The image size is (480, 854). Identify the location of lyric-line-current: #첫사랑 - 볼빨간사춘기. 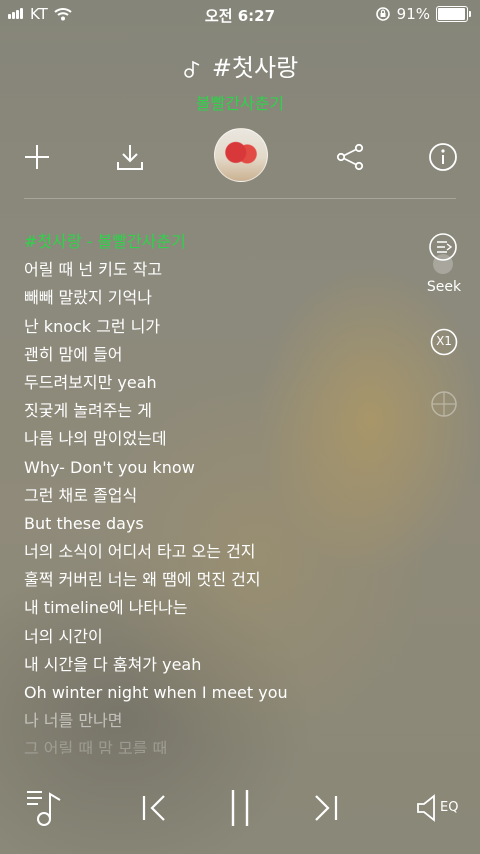
(219, 242).